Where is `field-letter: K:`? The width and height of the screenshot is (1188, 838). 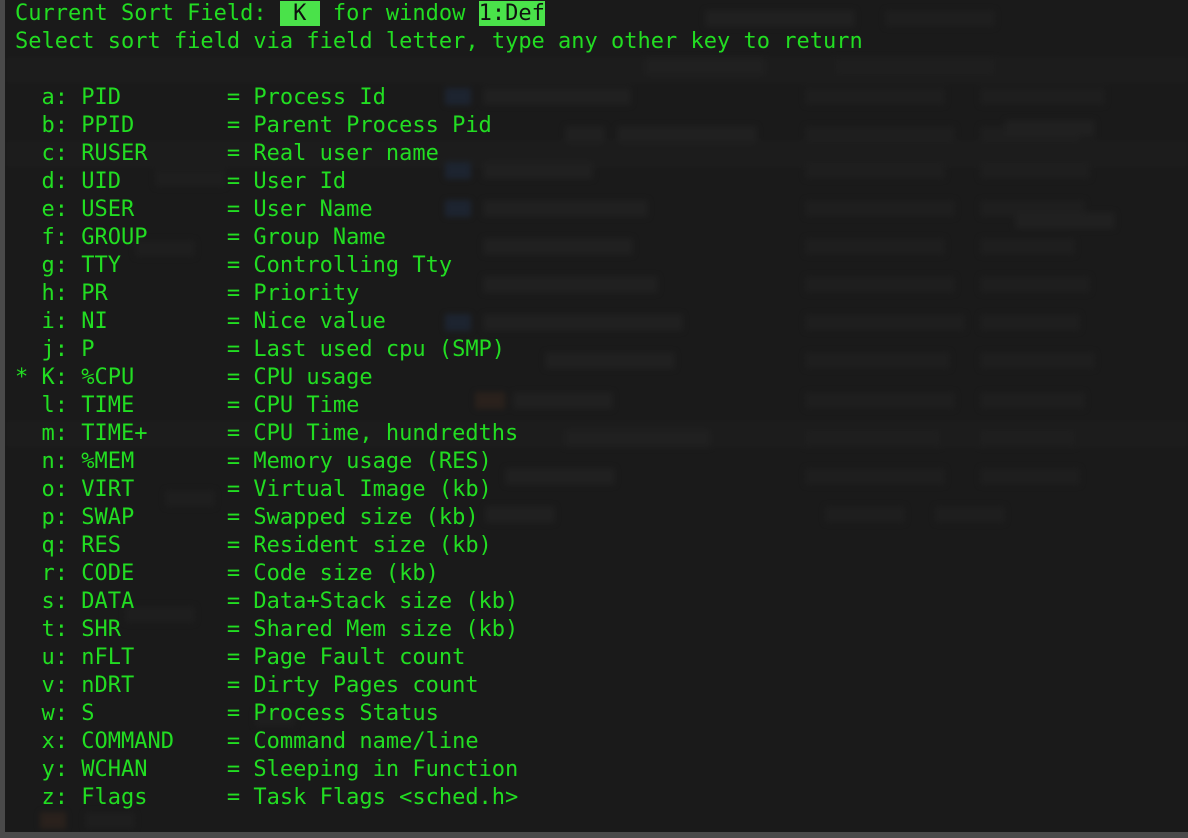
field-letter: K: is located at coordinates (61, 378).